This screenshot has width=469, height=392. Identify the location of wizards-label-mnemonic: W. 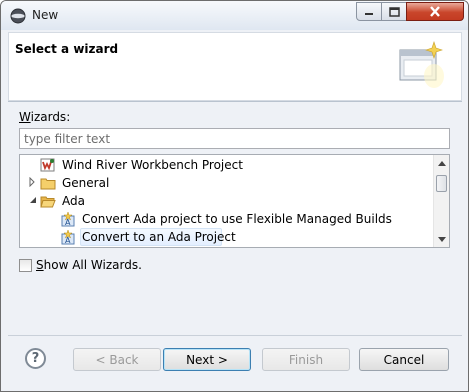
(25, 117).